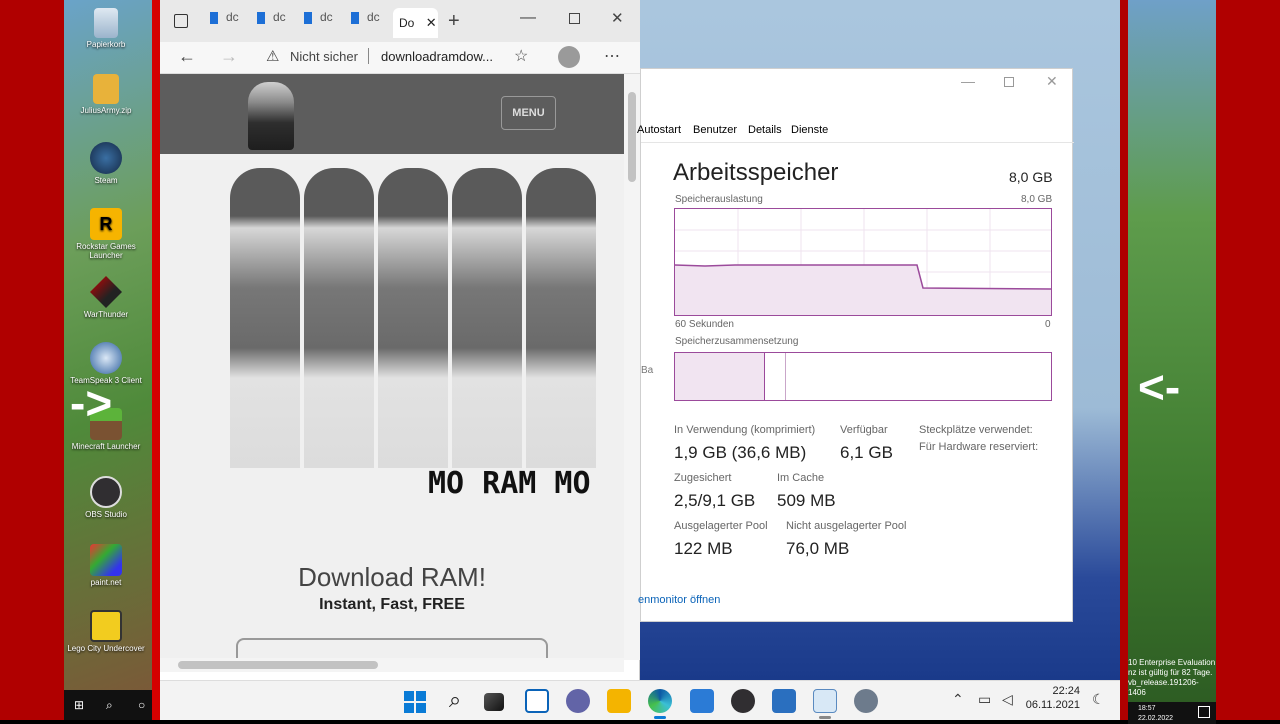 This screenshot has width=1280, height=724. What do you see at coordinates (106, 497) in the screenshot?
I see `desktop-icon-obs: OBS Studio` at bounding box center [106, 497].